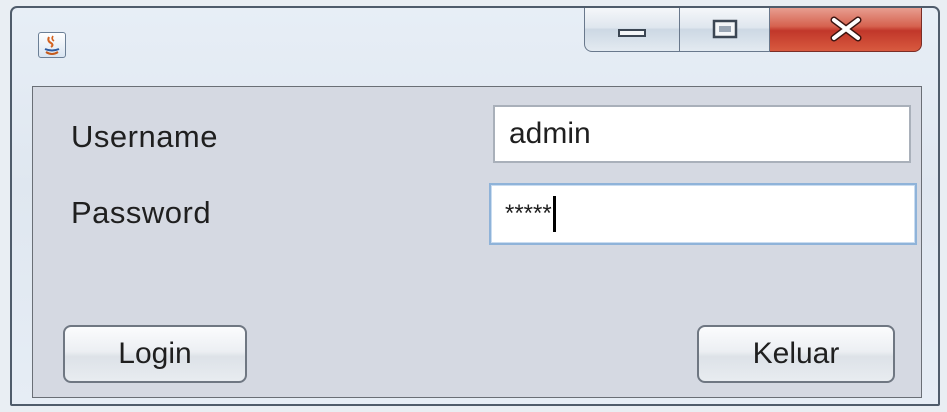 This screenshot has width=947, height=412. I want to click on minimize-button, so click(632, 30).